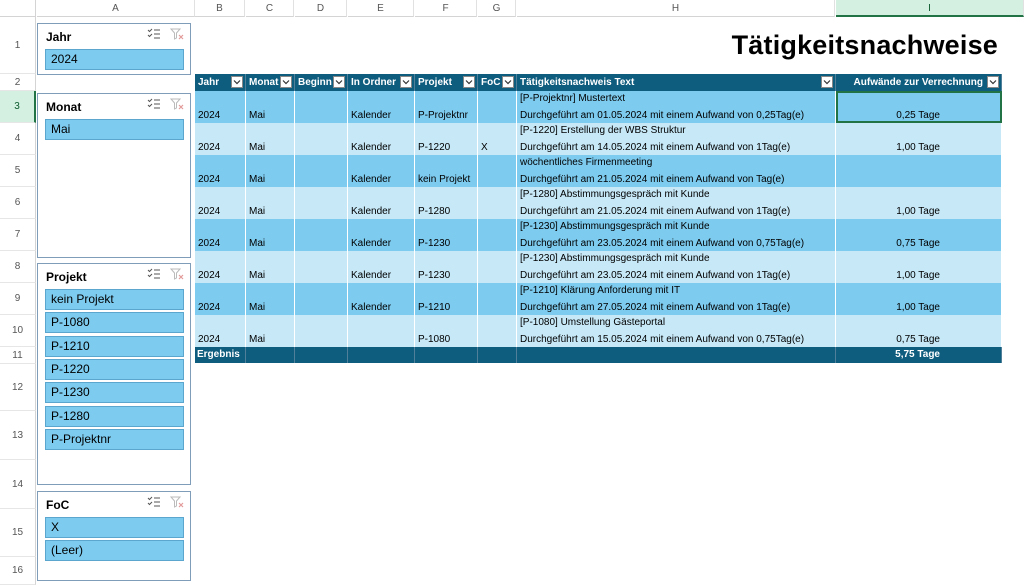  I want to click on table-cell: P-1210, so click(446, 299).